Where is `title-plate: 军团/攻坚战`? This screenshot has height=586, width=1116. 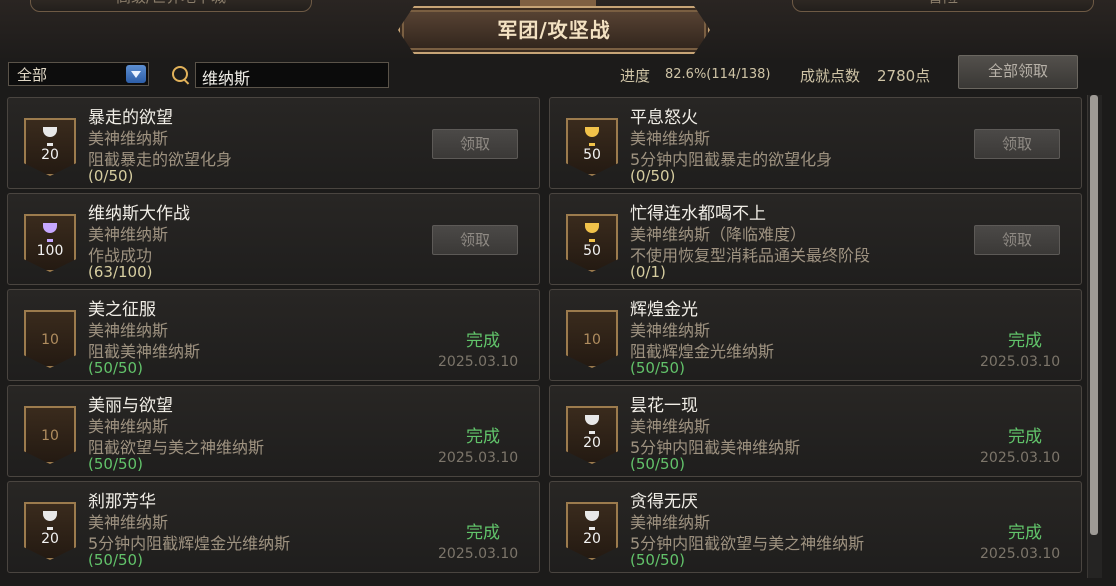 title-plate: 军团/攻坚战 is located at coordinates (554, 30).